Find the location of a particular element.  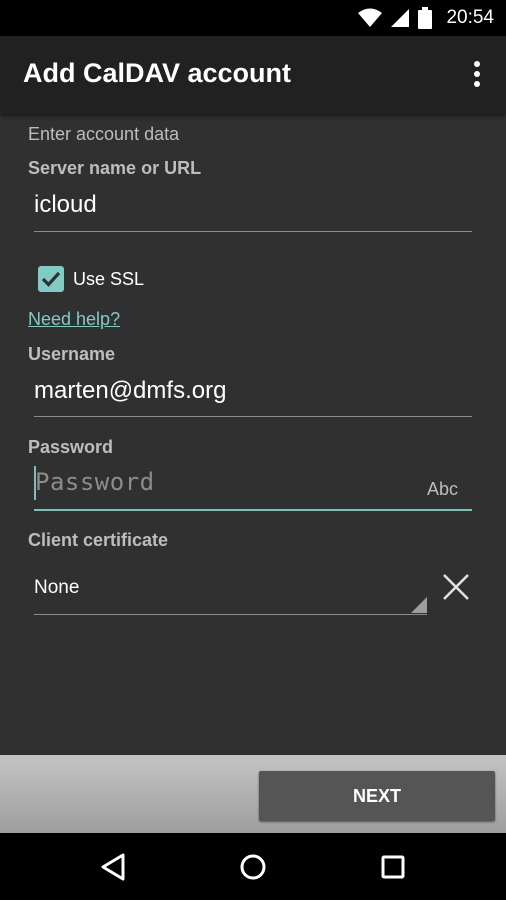

status-bar: 20:54 is located at coordinates (253, 18).